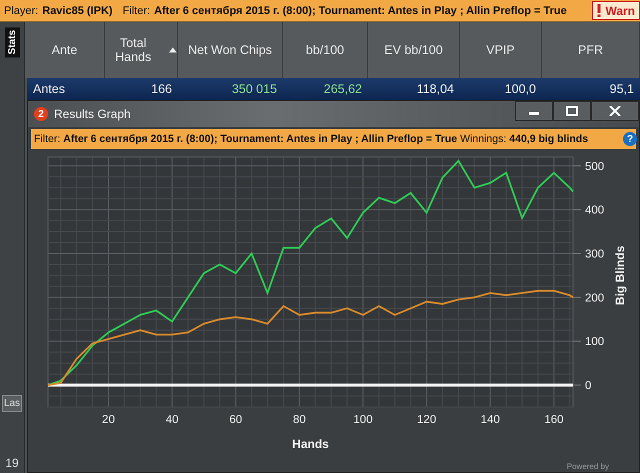  What do you see at coordinates (161, 89) in the screenshot?
I see `table-cell-text: 166` at bounding box center [161, 89].